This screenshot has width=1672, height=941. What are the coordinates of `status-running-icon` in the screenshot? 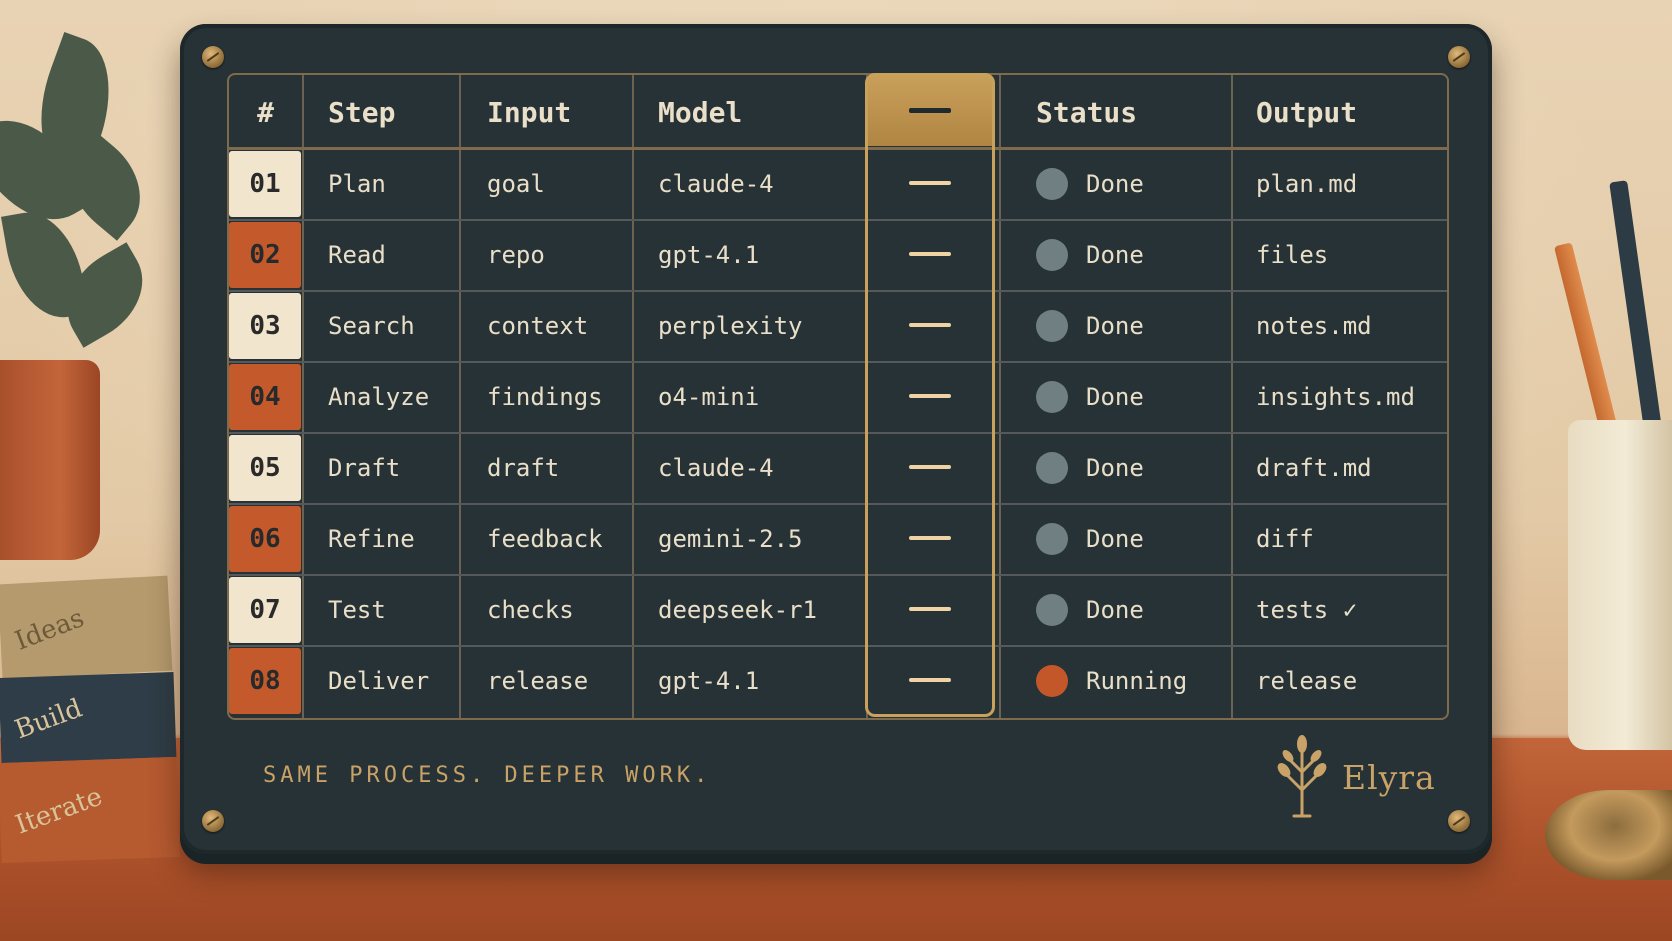 It's located at (1052, 681).